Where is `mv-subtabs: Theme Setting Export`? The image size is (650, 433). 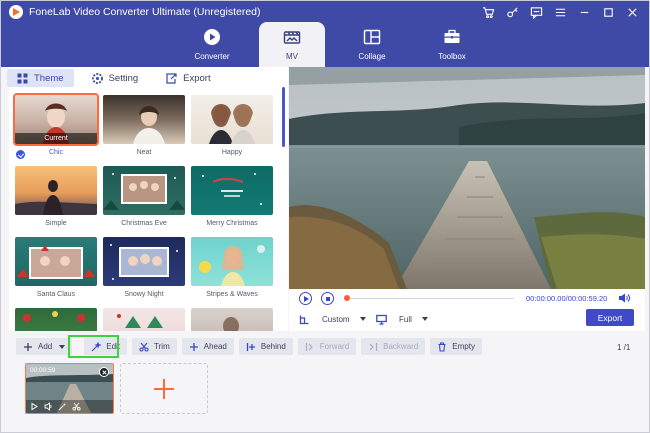 mv-subtabs: Theme Setting Export is located at coordinates (118, 78).